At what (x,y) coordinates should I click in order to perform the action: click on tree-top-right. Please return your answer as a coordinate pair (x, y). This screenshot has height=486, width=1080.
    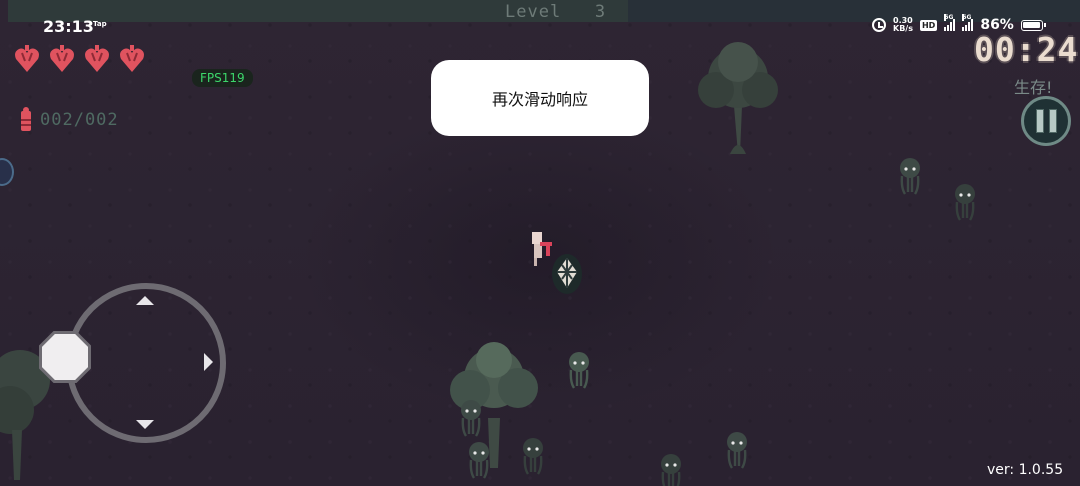
    Looking at the image, I should click on (738, 98).